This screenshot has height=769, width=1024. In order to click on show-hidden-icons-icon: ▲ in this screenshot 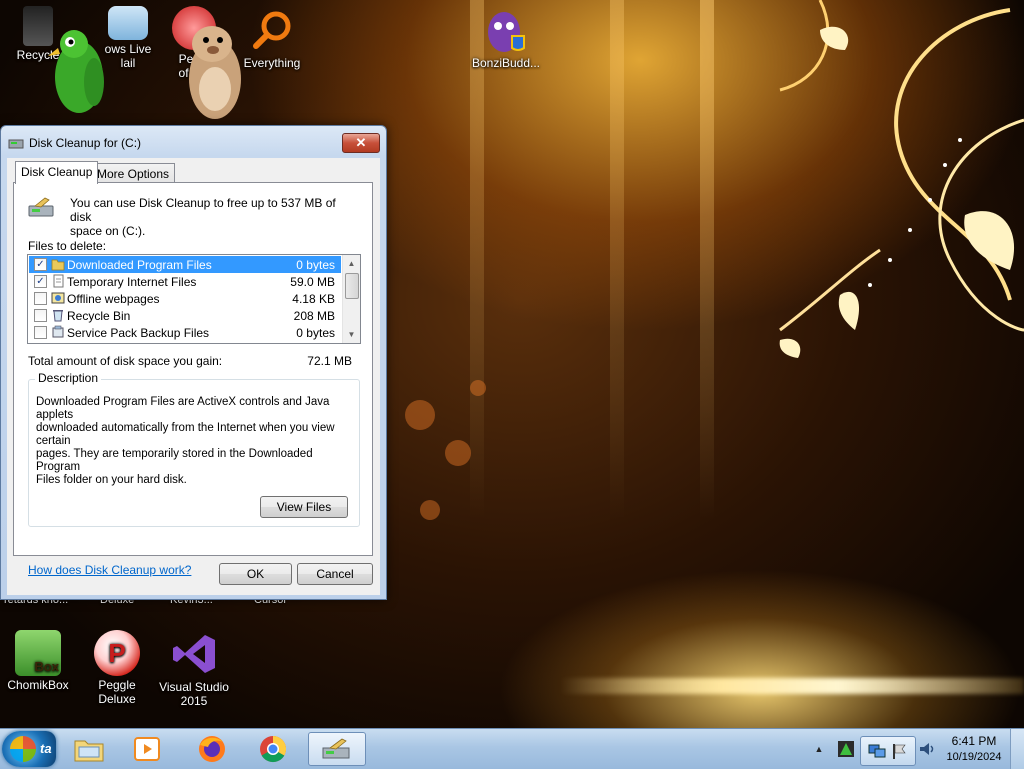, I will do `click(819, 749)`.